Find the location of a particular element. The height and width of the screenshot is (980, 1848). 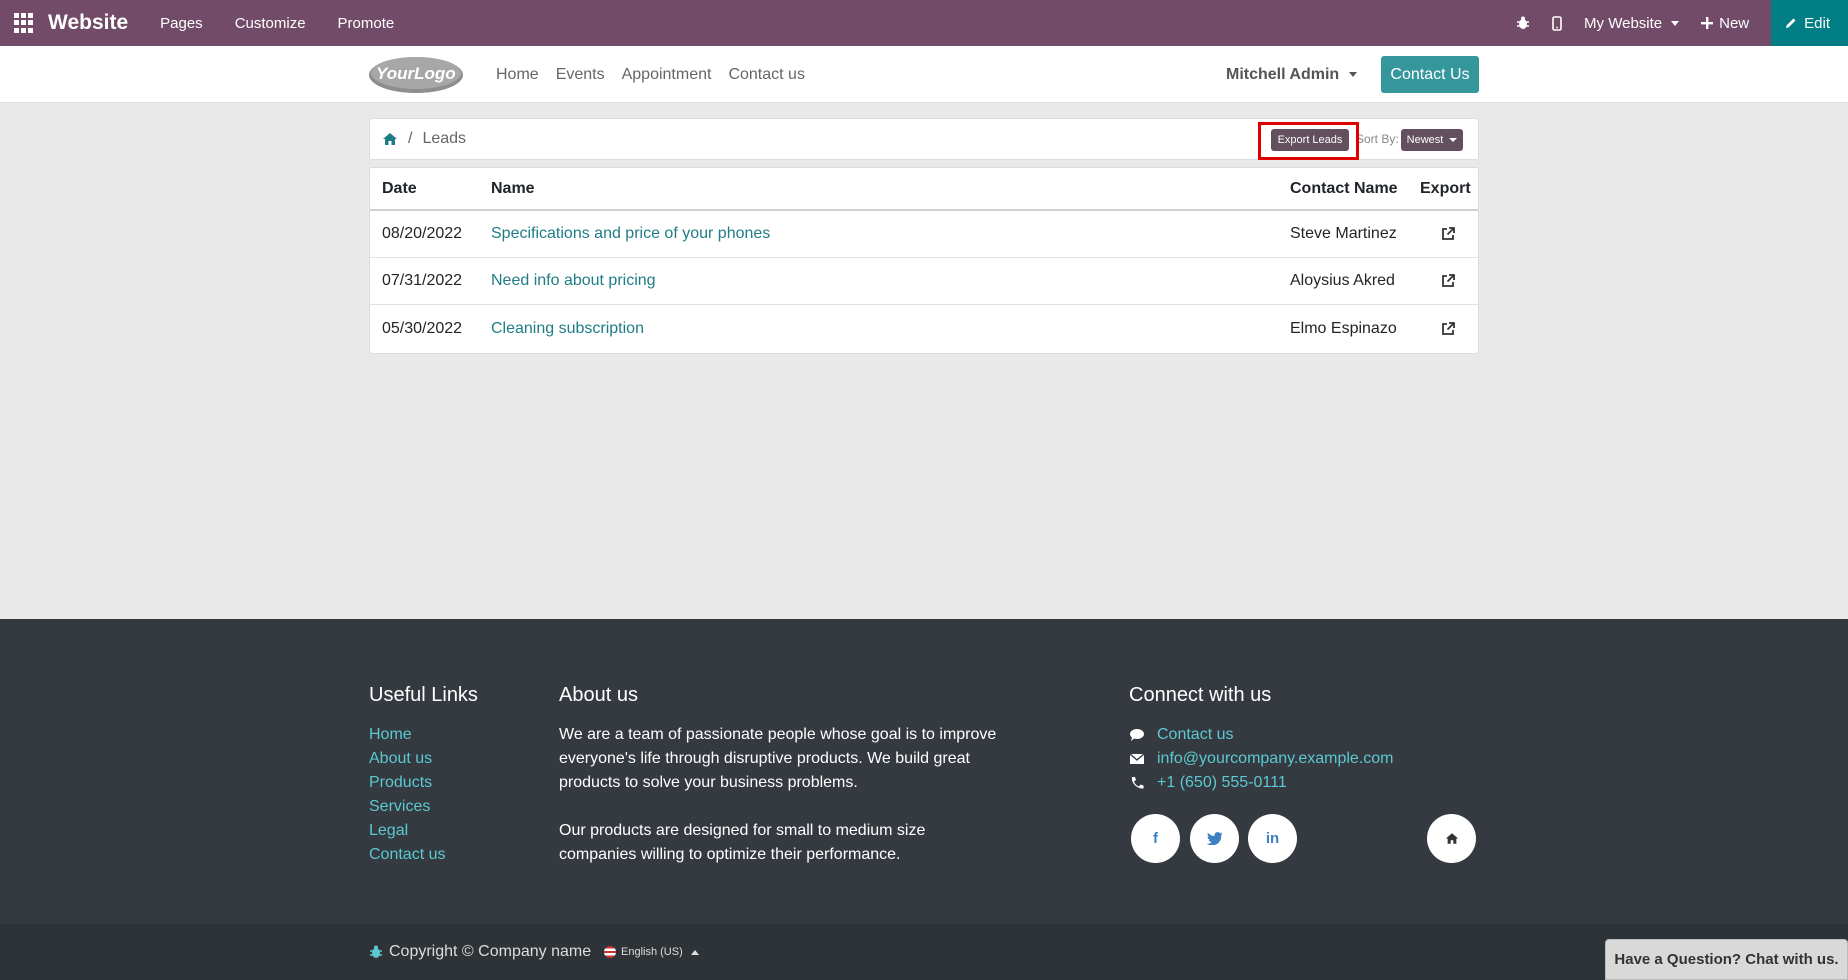

user-menu: Mitchell Admin is located at coordinates (1292, 74).